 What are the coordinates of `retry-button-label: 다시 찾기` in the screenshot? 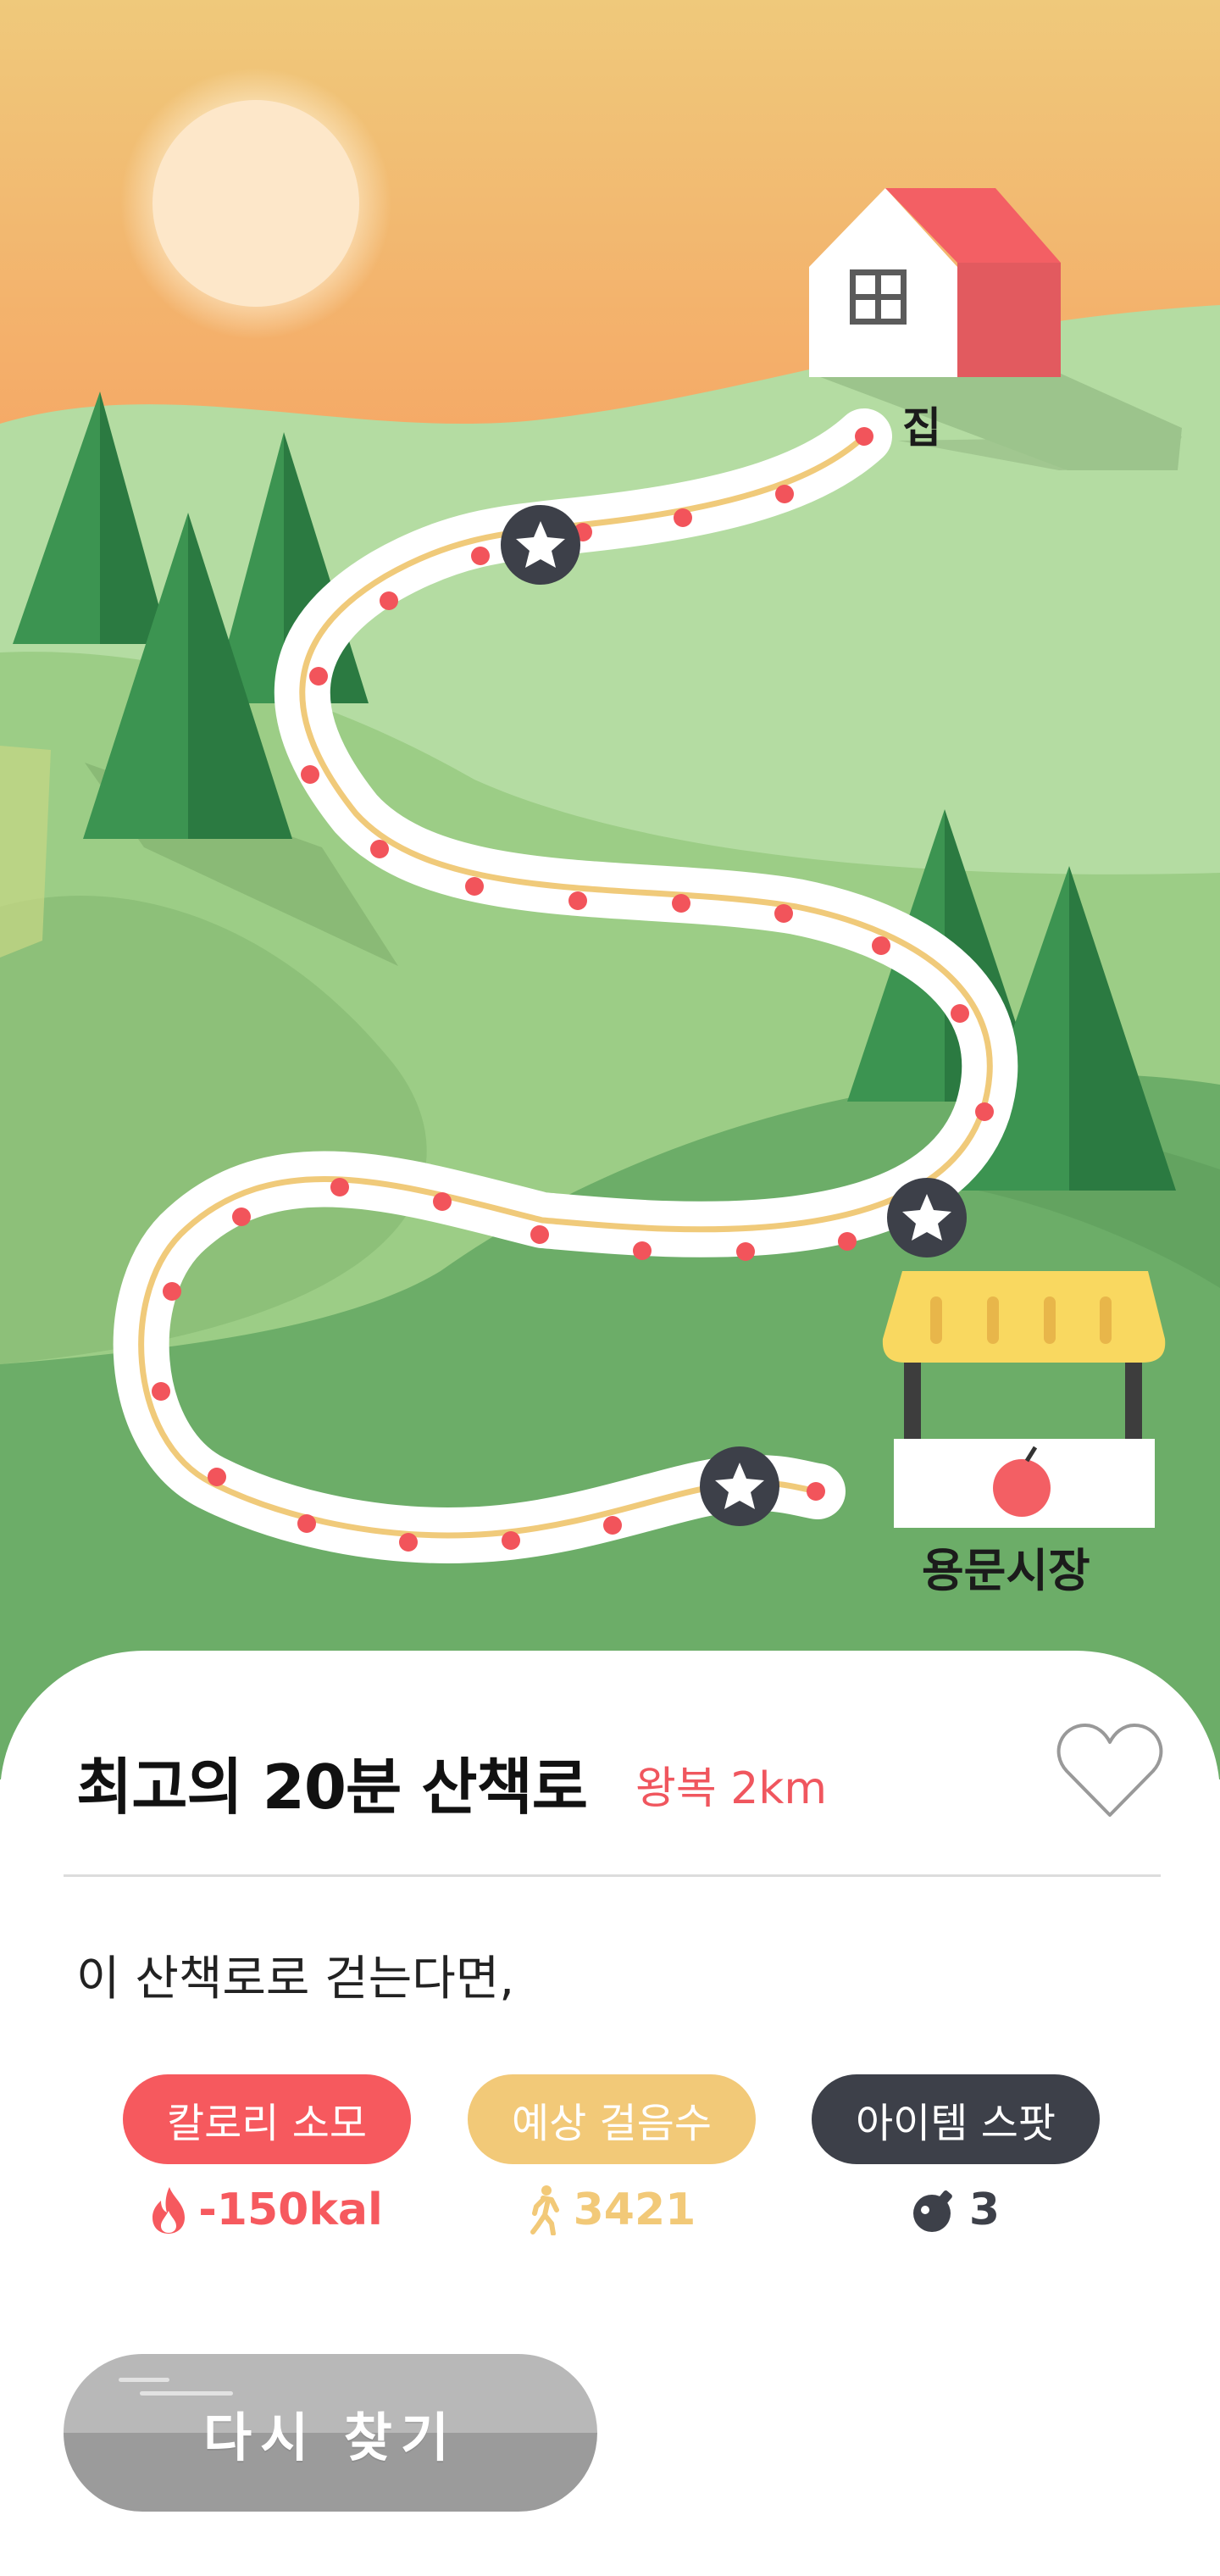 It's located at (330, 2437).